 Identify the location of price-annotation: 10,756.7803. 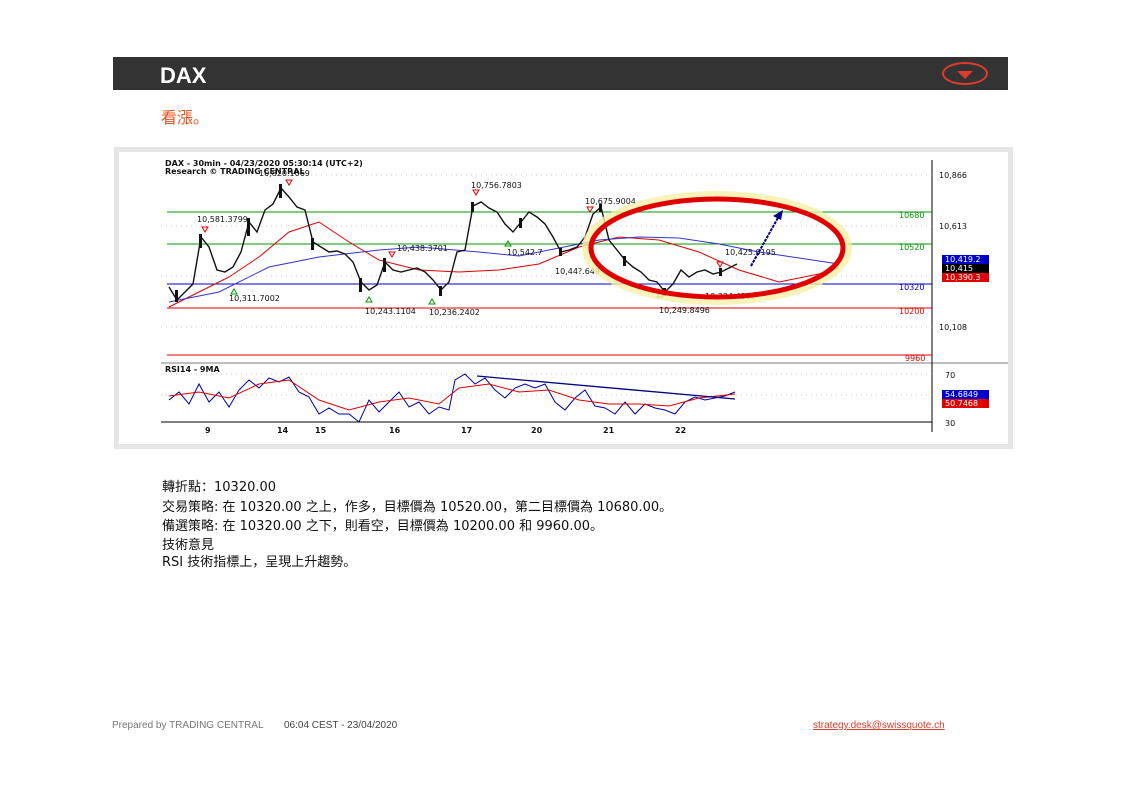
(496, 185).